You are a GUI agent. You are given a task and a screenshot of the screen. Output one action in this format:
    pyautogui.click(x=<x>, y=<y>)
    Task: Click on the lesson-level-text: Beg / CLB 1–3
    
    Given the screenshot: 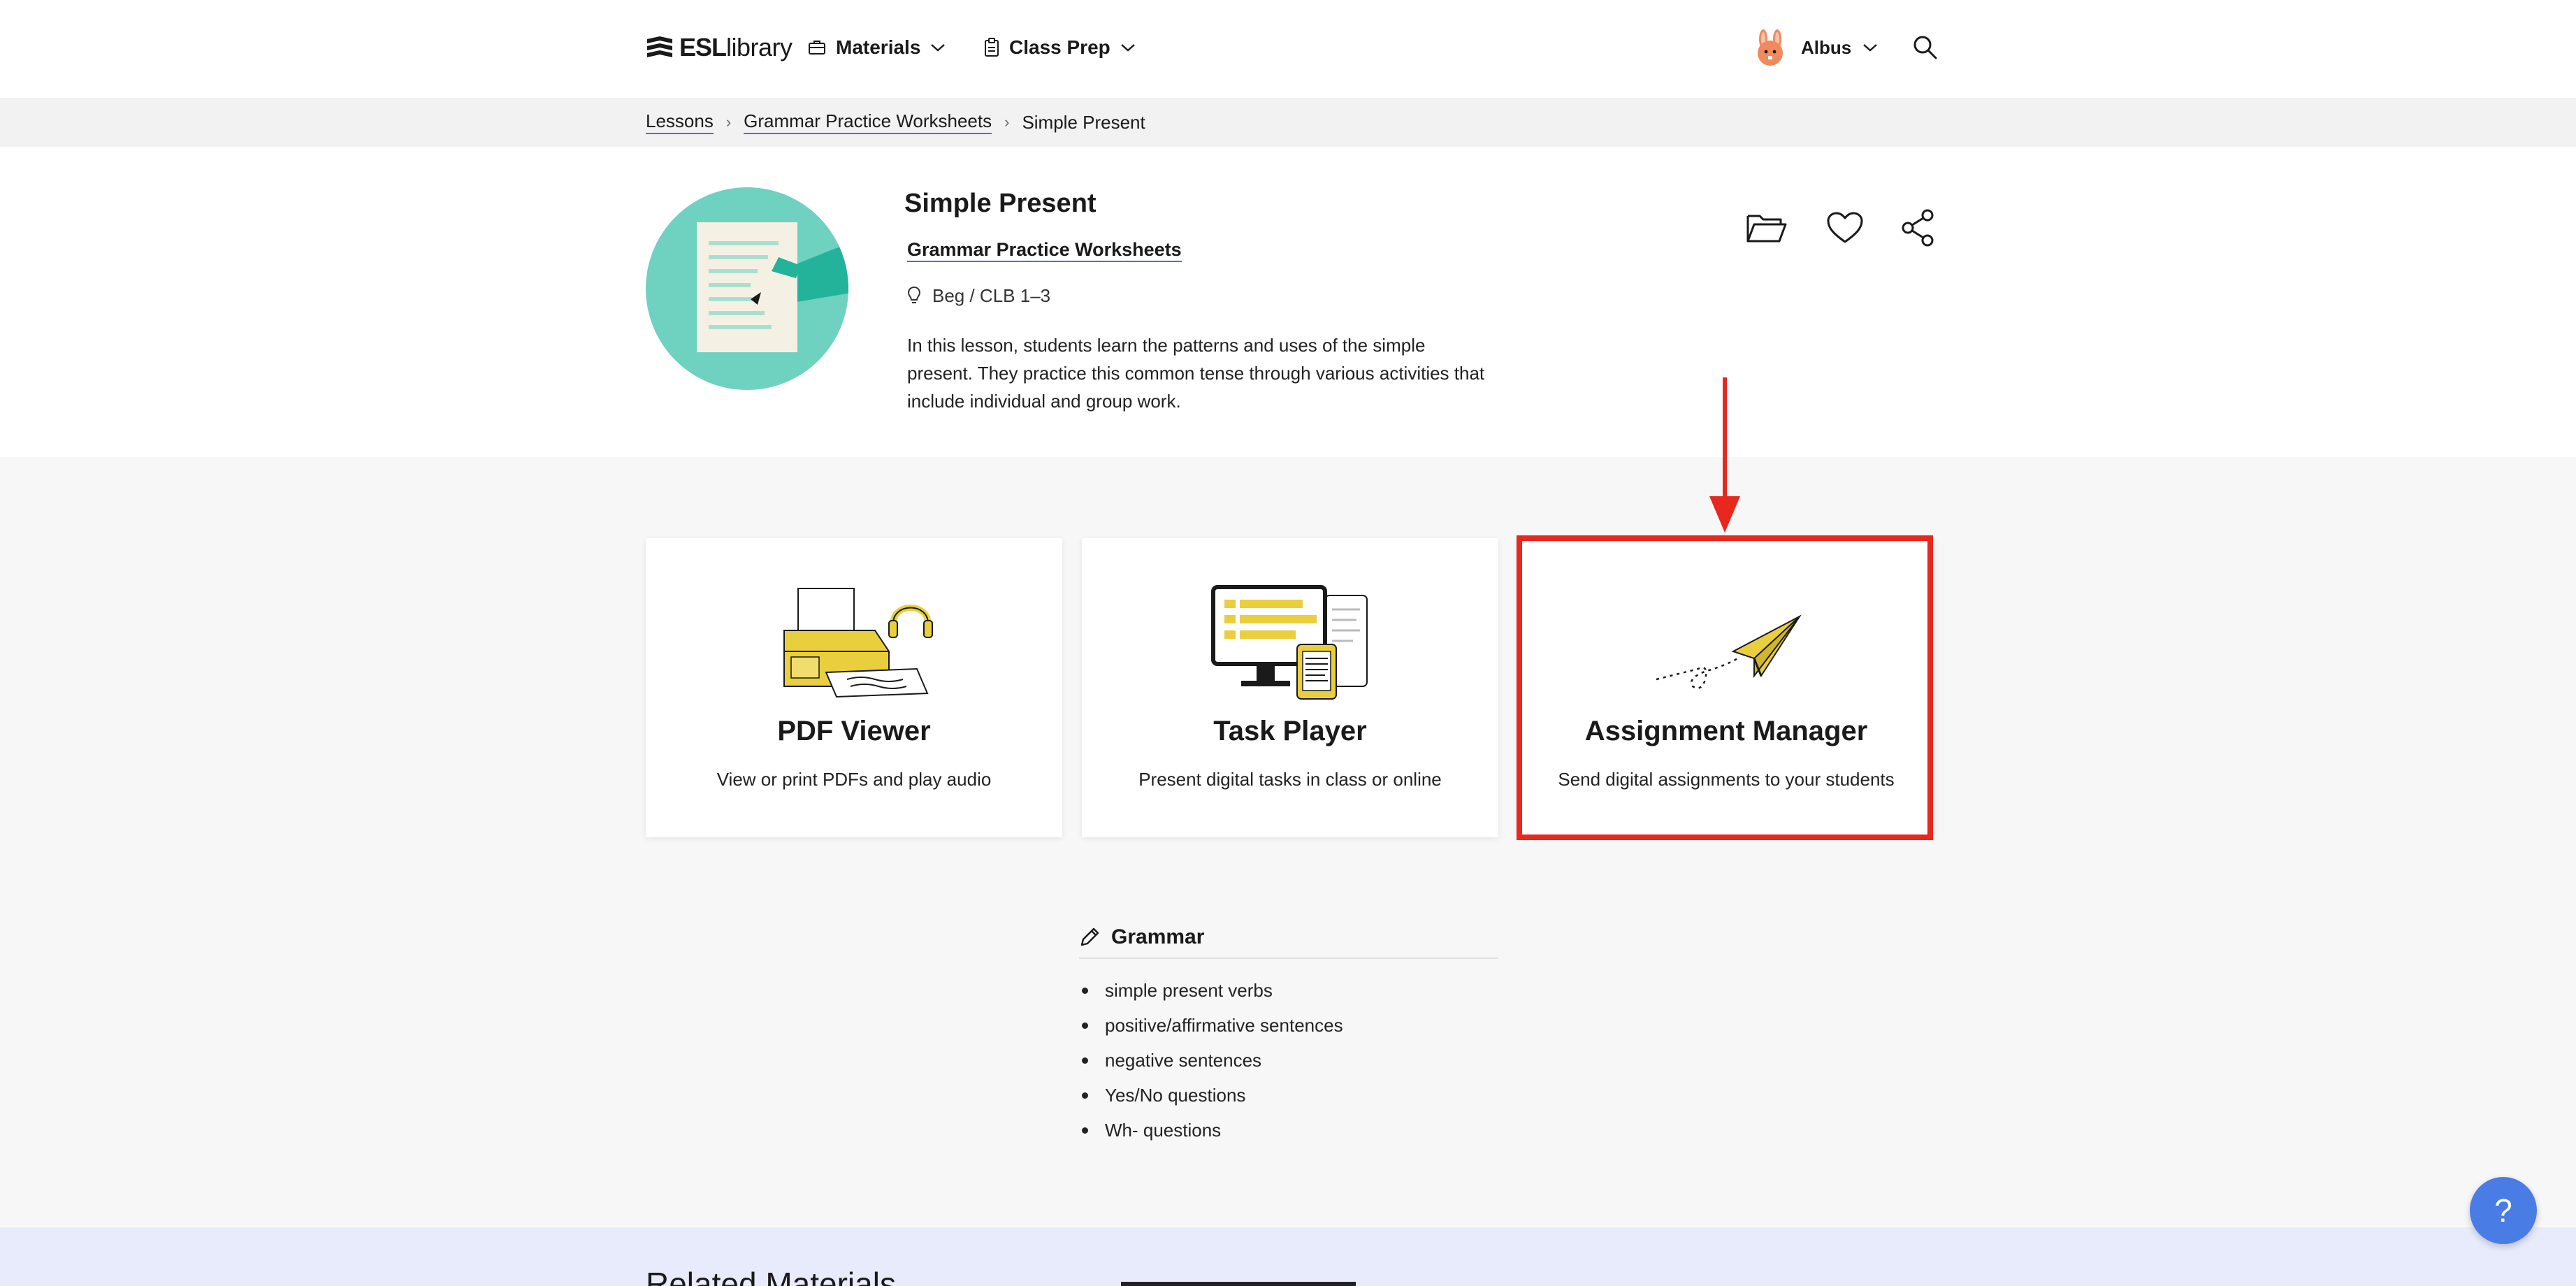 What is the action you would take?
    pyautogui.click(x=992, y=295)
    